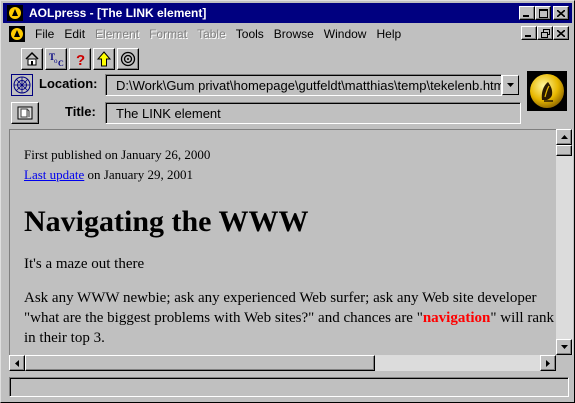 The image size is (575, 403). I want to click on title-bar: AOLpress - [The LINK element], so click(287, 13).